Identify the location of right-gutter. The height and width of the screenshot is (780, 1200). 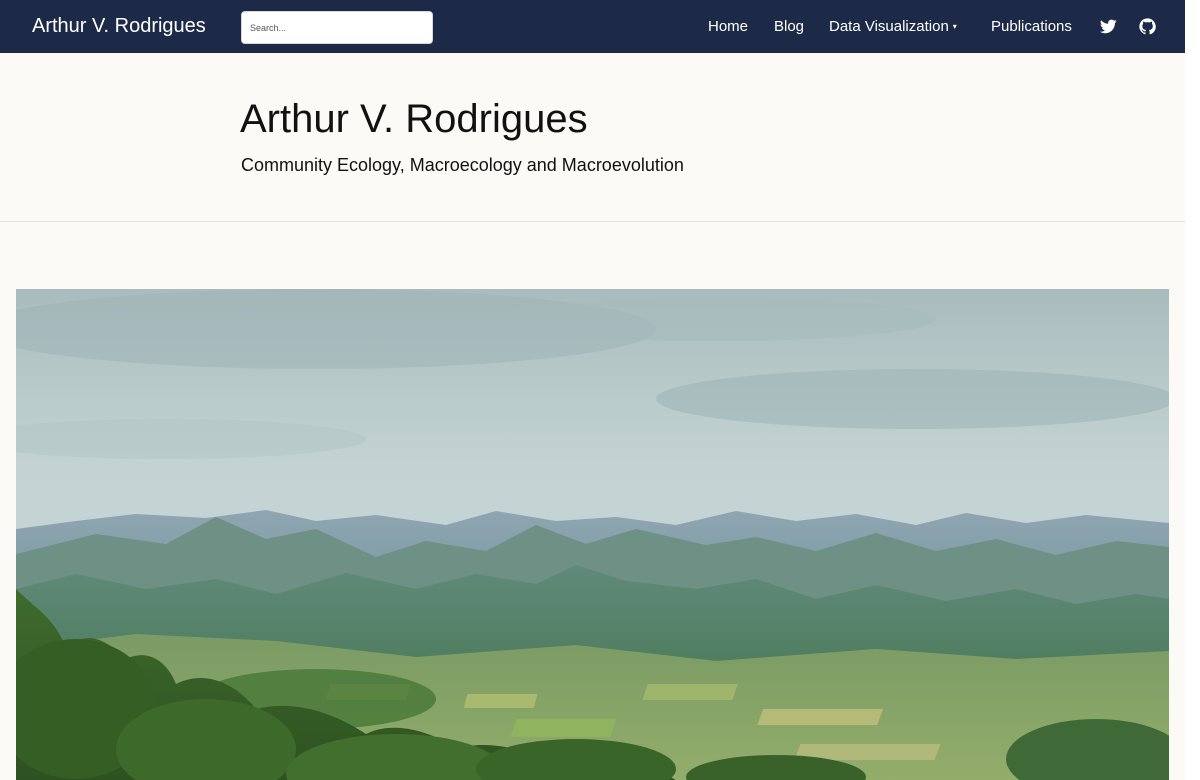
(1192, 390).